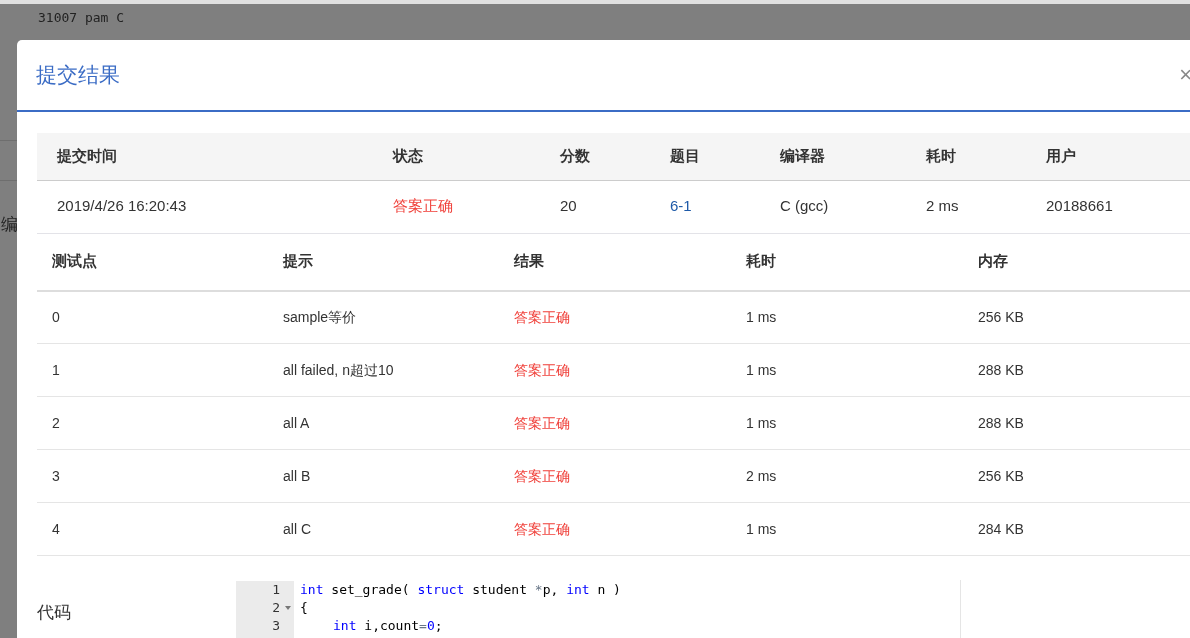 This screenshot has height=638, width=1190. Describe the element at coordinates (595, 156) in the screenshot. I see `column-header: 分数` at that location.